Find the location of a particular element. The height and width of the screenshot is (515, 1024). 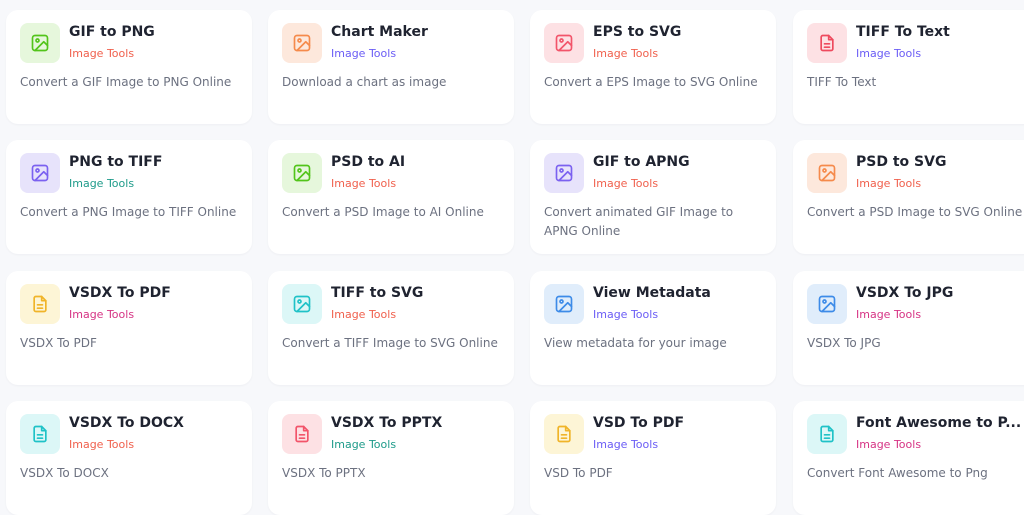

tool-description: VSDX To DOCX is located at coordinates (64, 473).